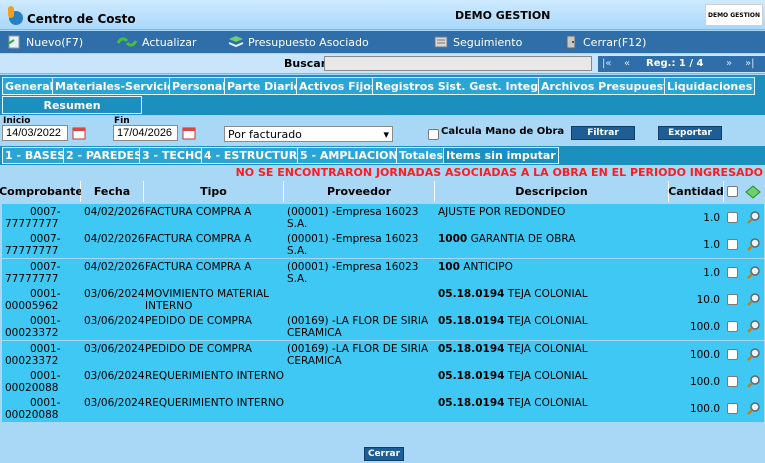 The image size is (765, 463). Describe the element at coordinates (41, 191) in the screenshot. I see `col-header-comprobante: Comprobante` at that location.